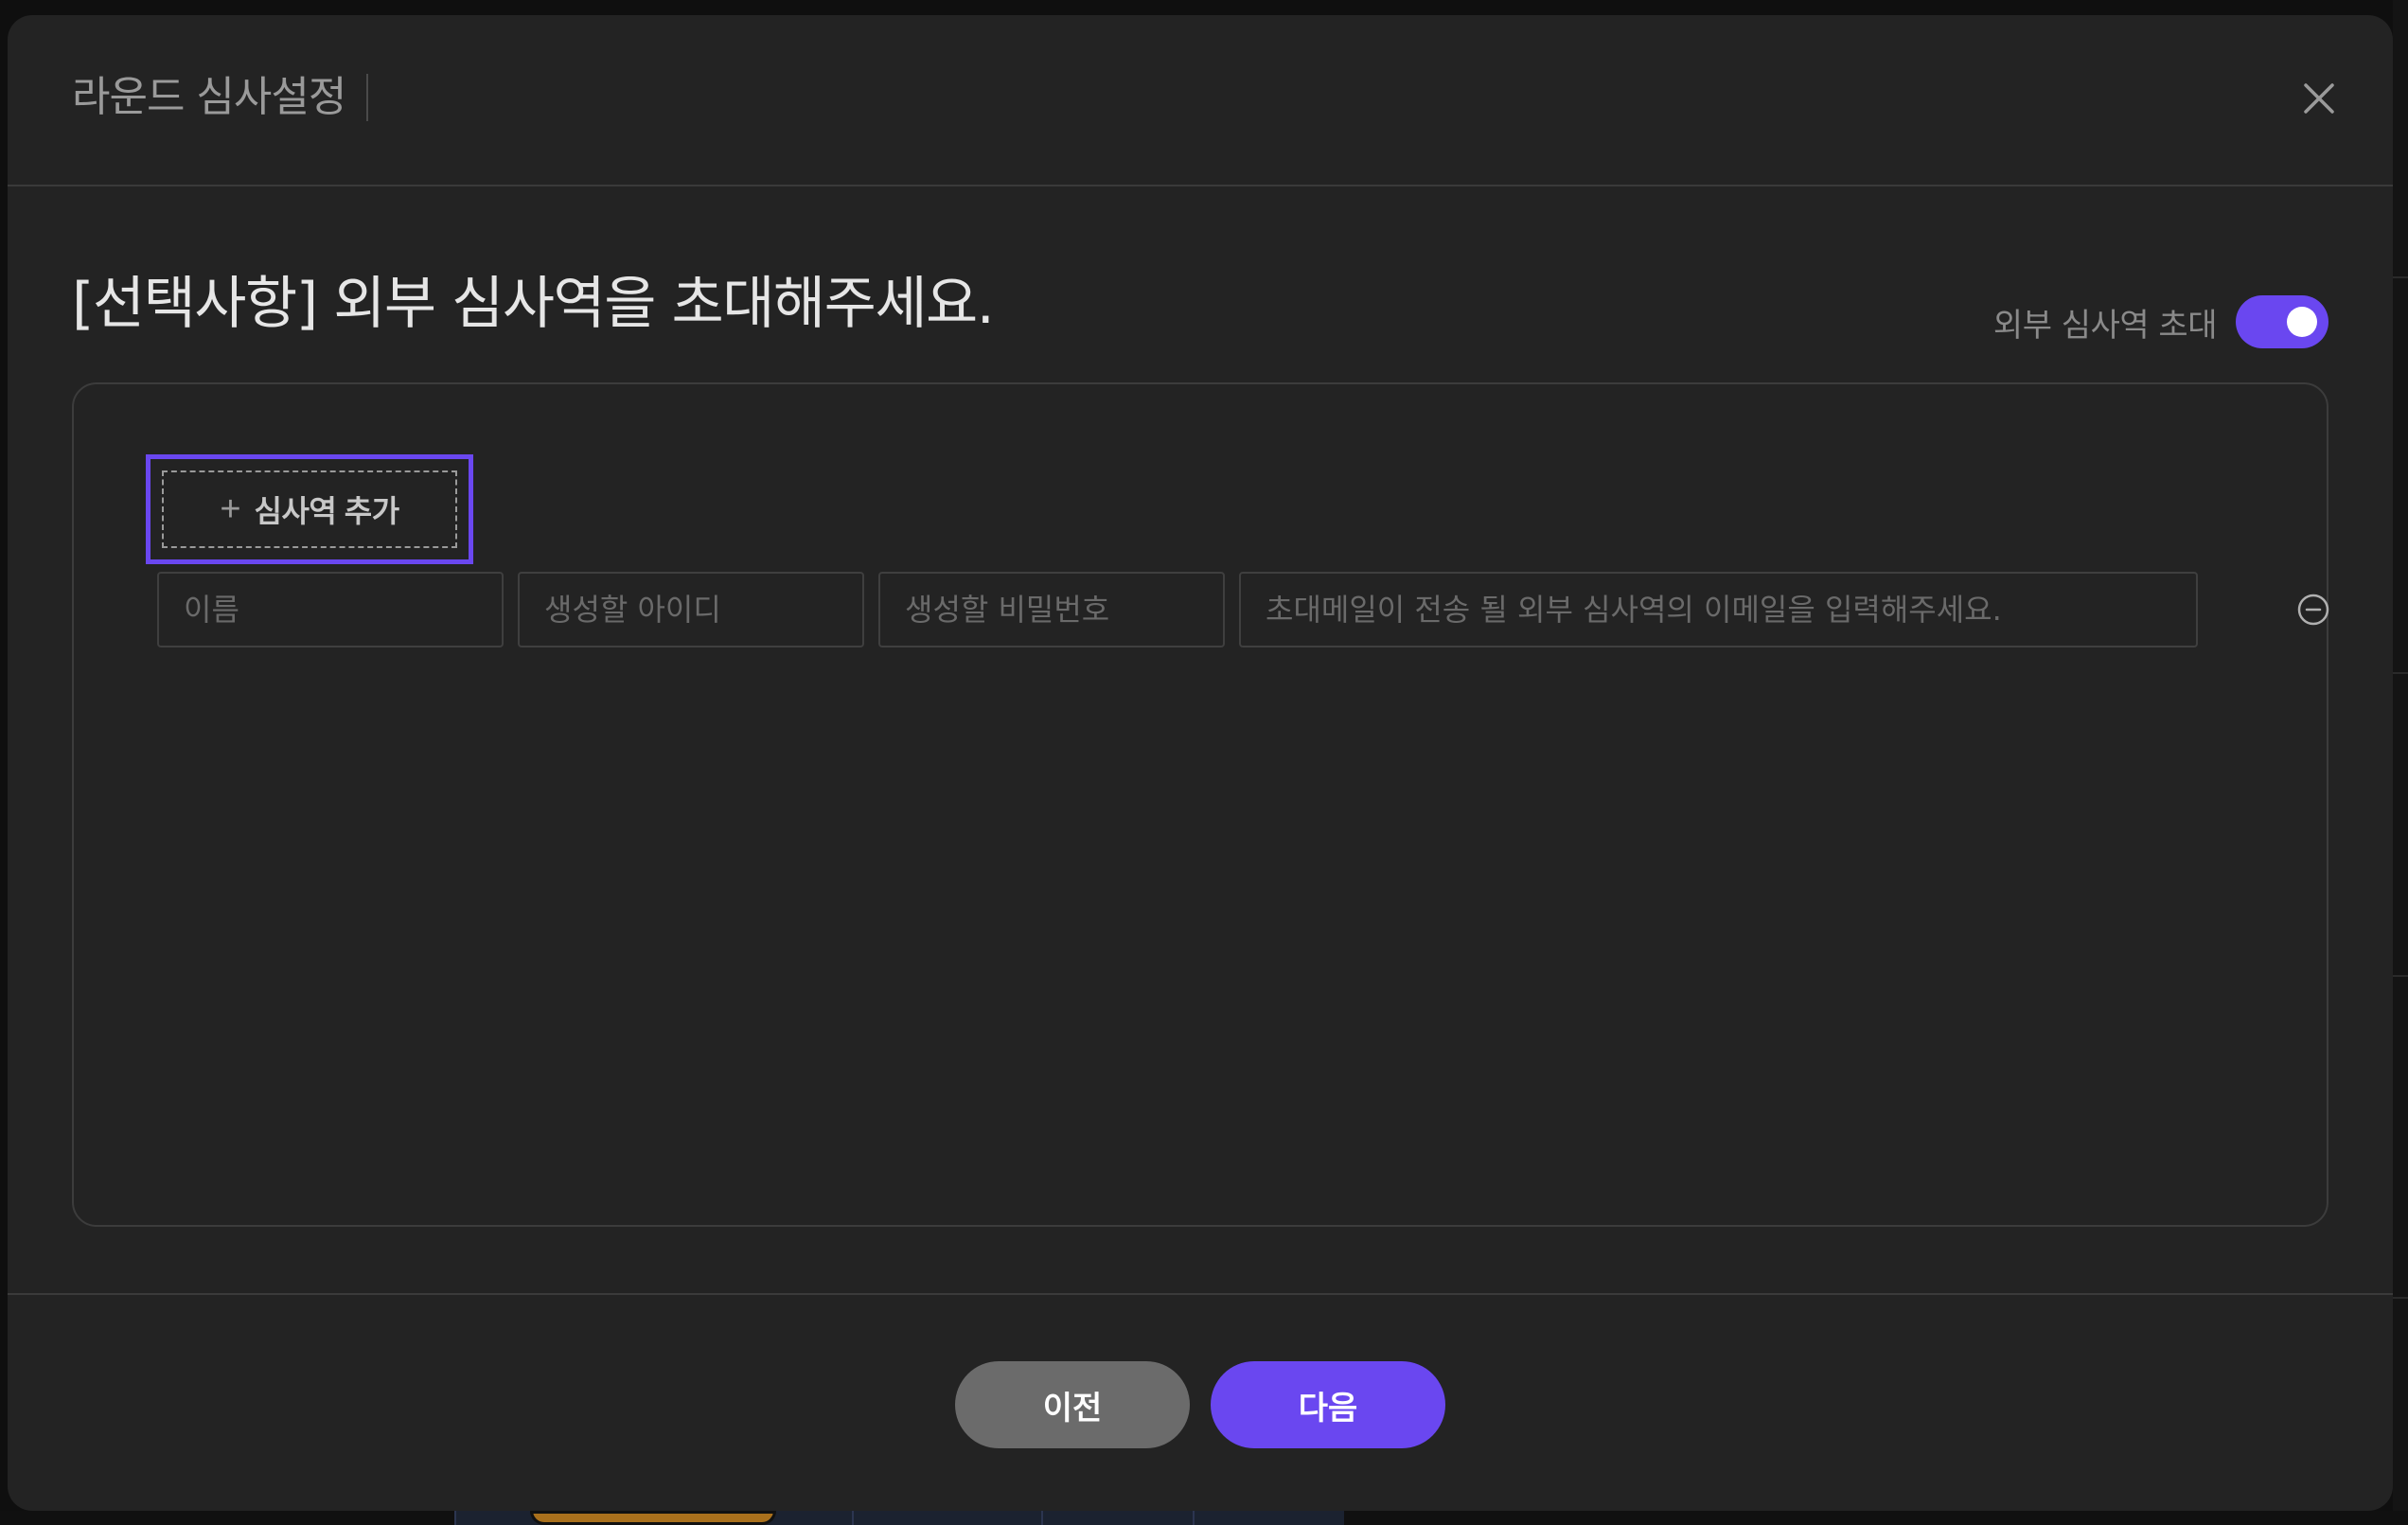  I want to click on minus-circle-icon, so click(2313, 610).